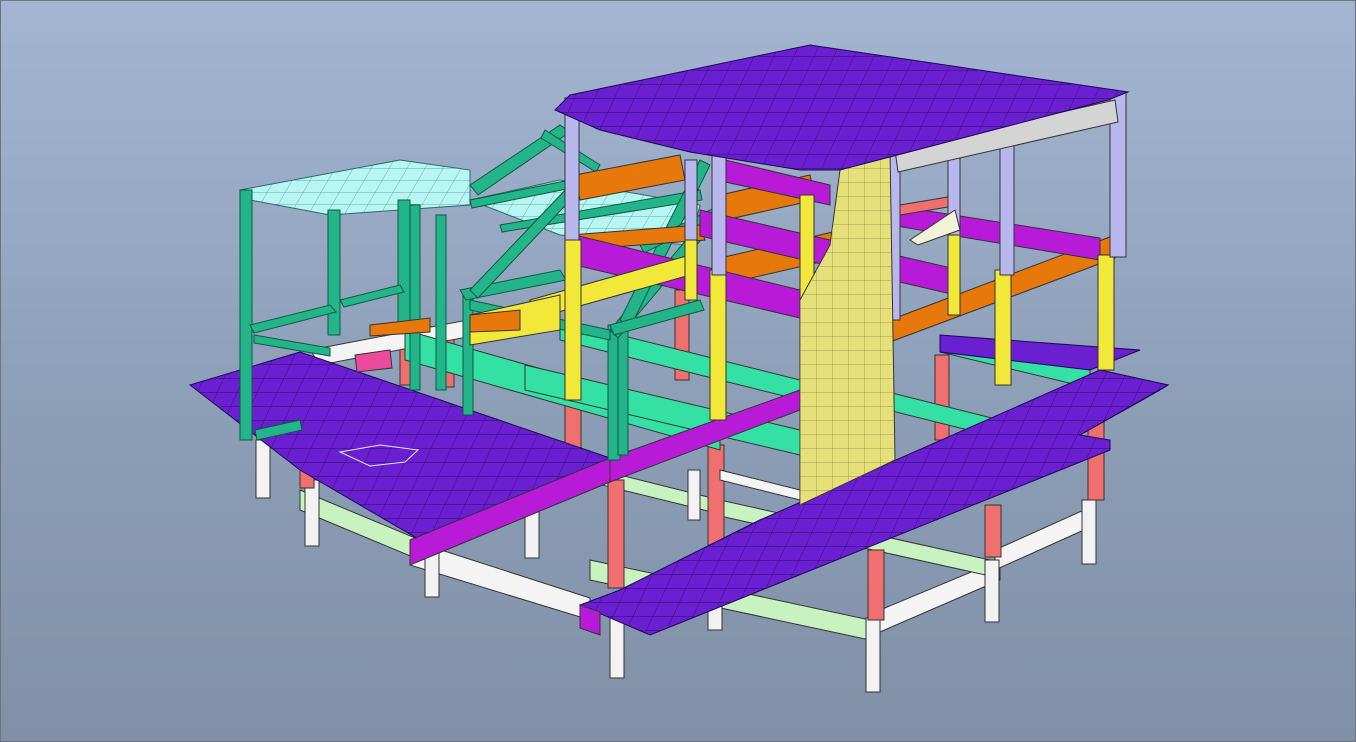 The width and height of the screenshot is (1356, 742). I want to click on roof-slab, so click(842, 107).